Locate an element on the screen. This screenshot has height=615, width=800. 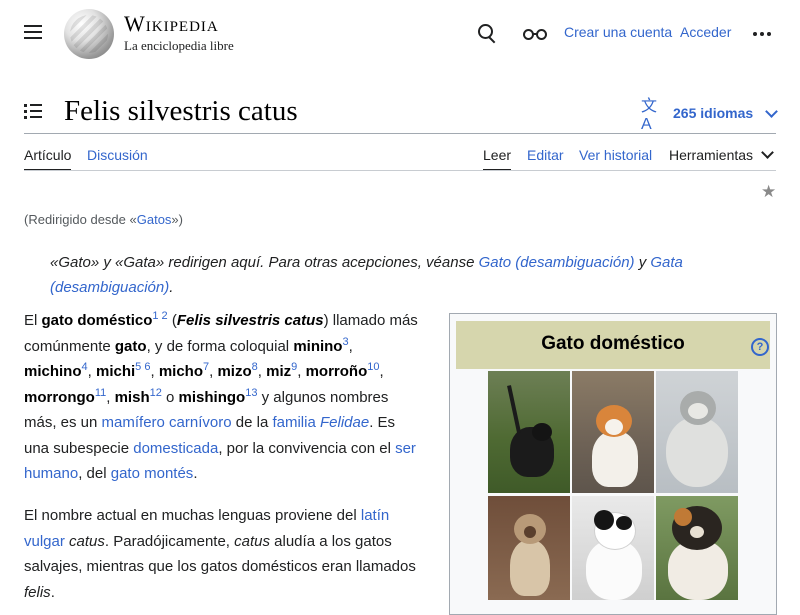
help-icon: ? is located at coordinates (760, 347).